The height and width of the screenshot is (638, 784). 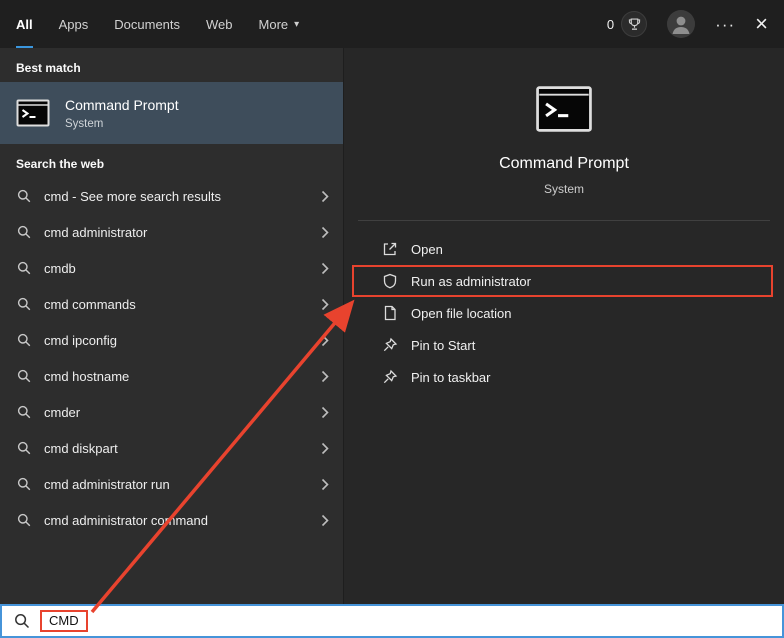 What do you see at coordinates (297, 24) in the screenshot?
I see `chevron-down-icon: ▾` at bounding box center [297, 24].